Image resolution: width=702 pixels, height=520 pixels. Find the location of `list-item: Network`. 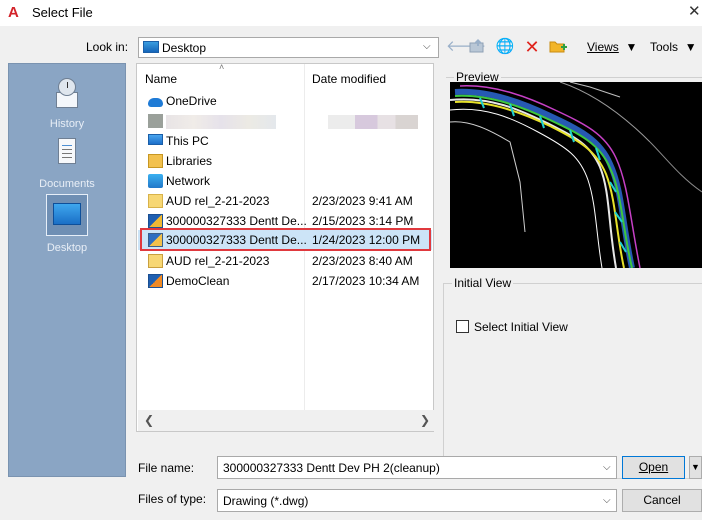

list-item: Network is located at coordinates (285, 181).